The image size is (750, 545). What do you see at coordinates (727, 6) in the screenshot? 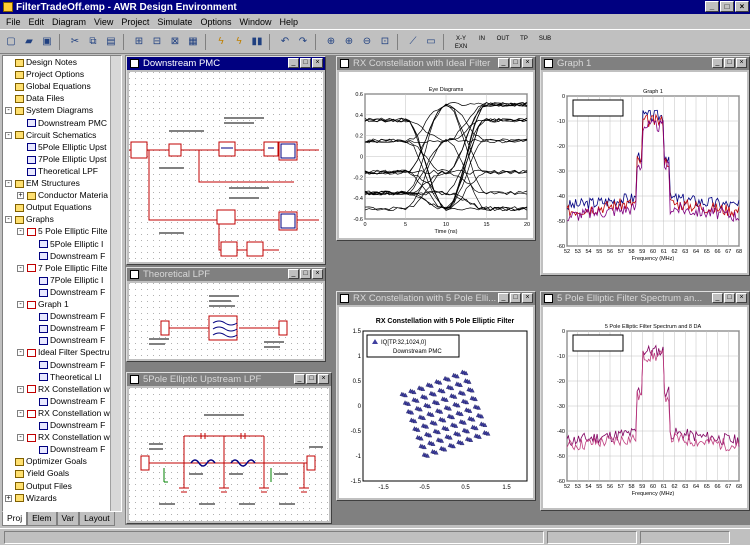
I see `maximize-button: □` at bounding box center [727, 6].